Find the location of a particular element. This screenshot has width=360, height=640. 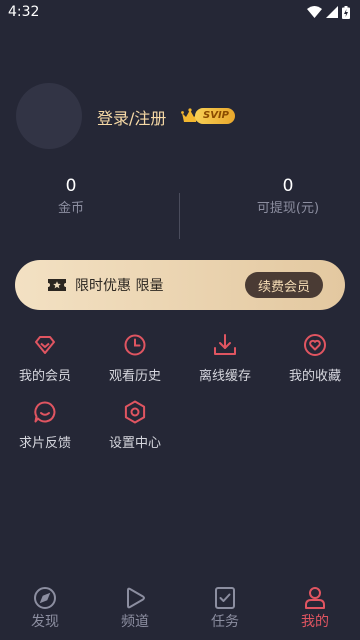

menu-label: 离线缓存 is located at coordinates (224, 376).